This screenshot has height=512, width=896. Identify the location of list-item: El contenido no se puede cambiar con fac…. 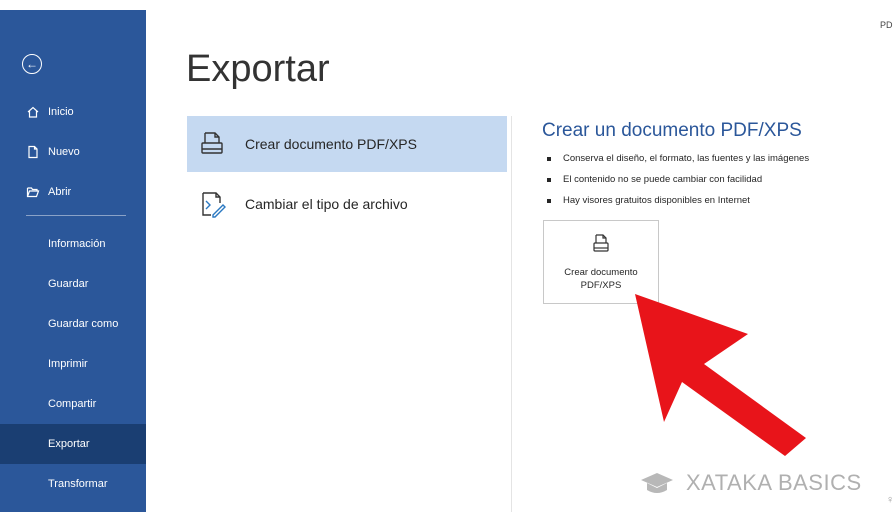
(678, 183).